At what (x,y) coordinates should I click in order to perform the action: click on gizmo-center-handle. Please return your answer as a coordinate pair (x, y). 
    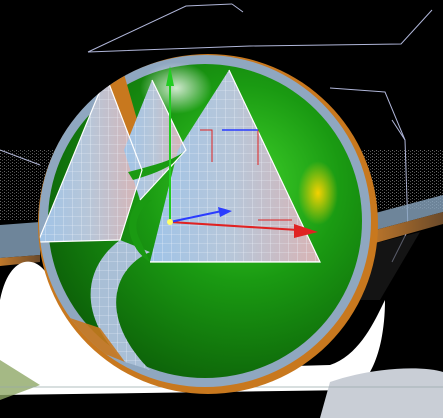
    Looking at the image, I should click on (170, 222).